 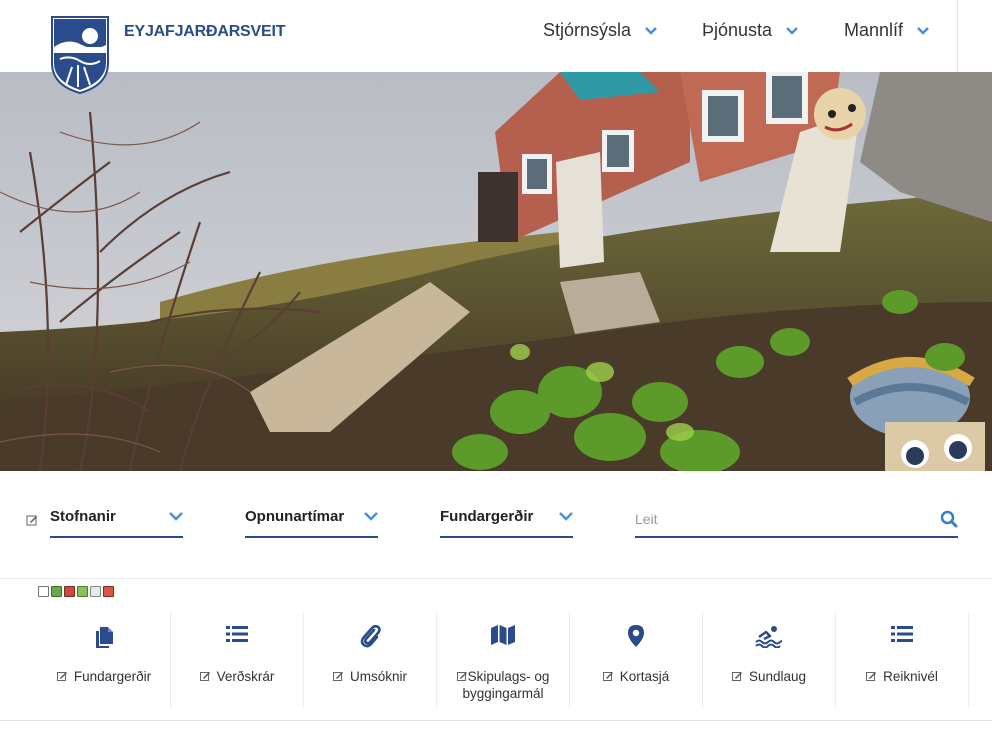 I want to click on page-delete-icon, so click(x=69, y=591).